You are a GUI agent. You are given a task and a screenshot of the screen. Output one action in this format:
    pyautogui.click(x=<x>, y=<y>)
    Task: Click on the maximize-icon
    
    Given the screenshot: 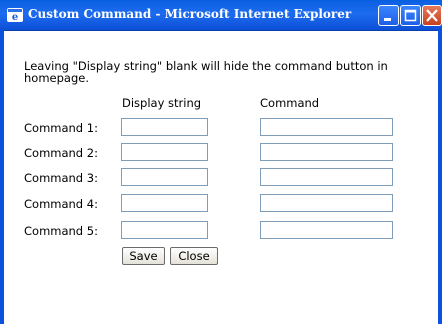 What is the action you would take?
    pyautogui.click(x=410, y=15)
    